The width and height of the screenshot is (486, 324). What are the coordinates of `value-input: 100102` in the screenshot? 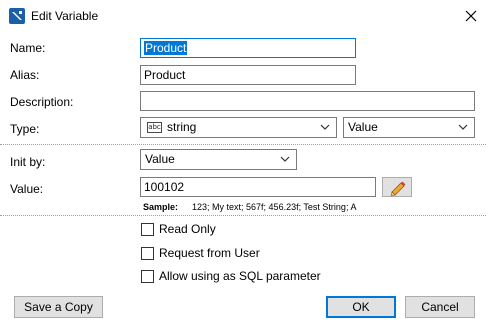 It's located at (258, 187).